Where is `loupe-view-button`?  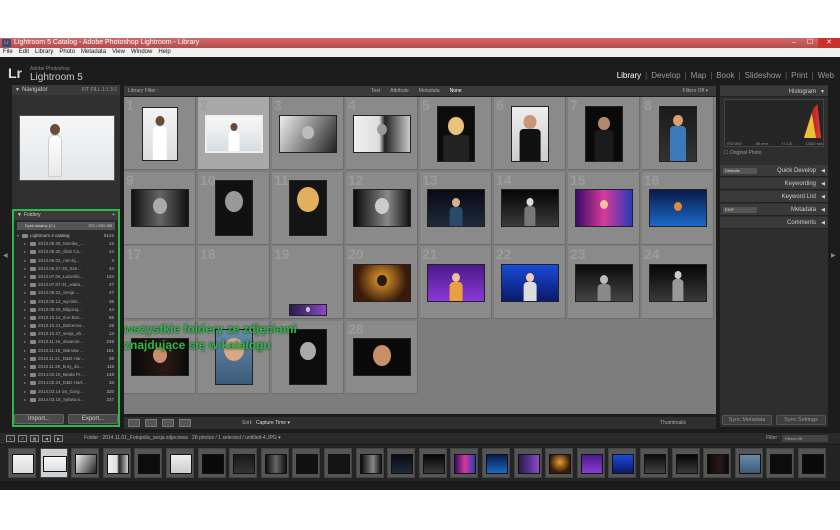 loupe-view-button is located at coordinates (151, 423).